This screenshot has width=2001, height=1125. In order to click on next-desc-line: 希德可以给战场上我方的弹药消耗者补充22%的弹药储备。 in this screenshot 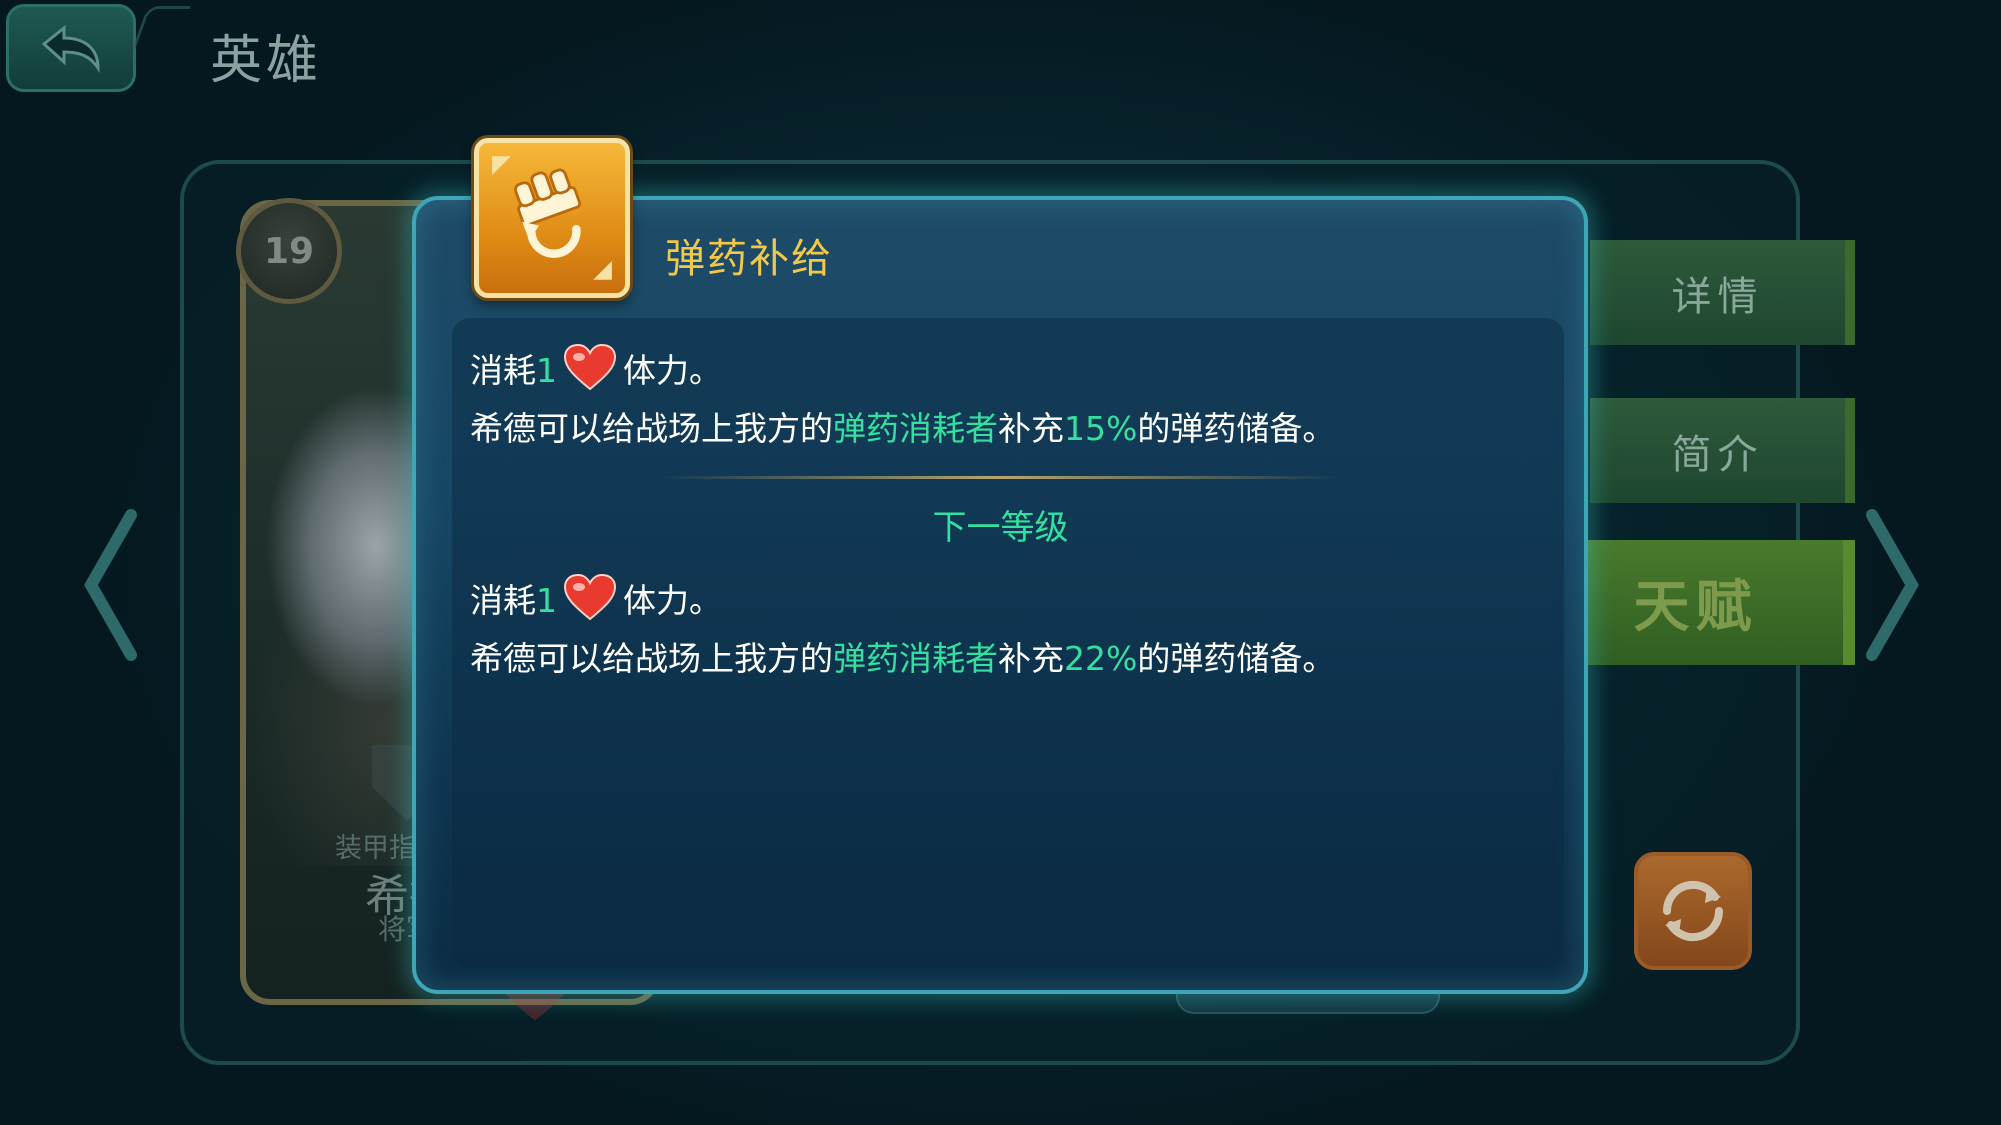, I will do `click(902, 656)`.